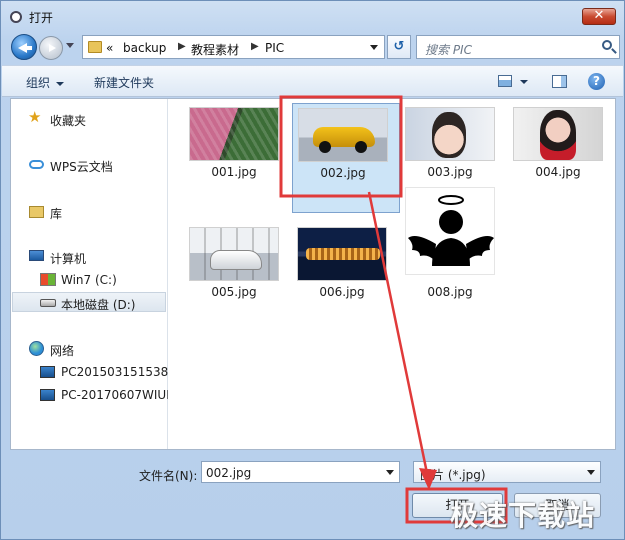 The width and height of the screenshot is (625, 540). Describe the element at coordinates (518, 47) in the screenshot. I see `search-input: 搜索 PIC` at that location.